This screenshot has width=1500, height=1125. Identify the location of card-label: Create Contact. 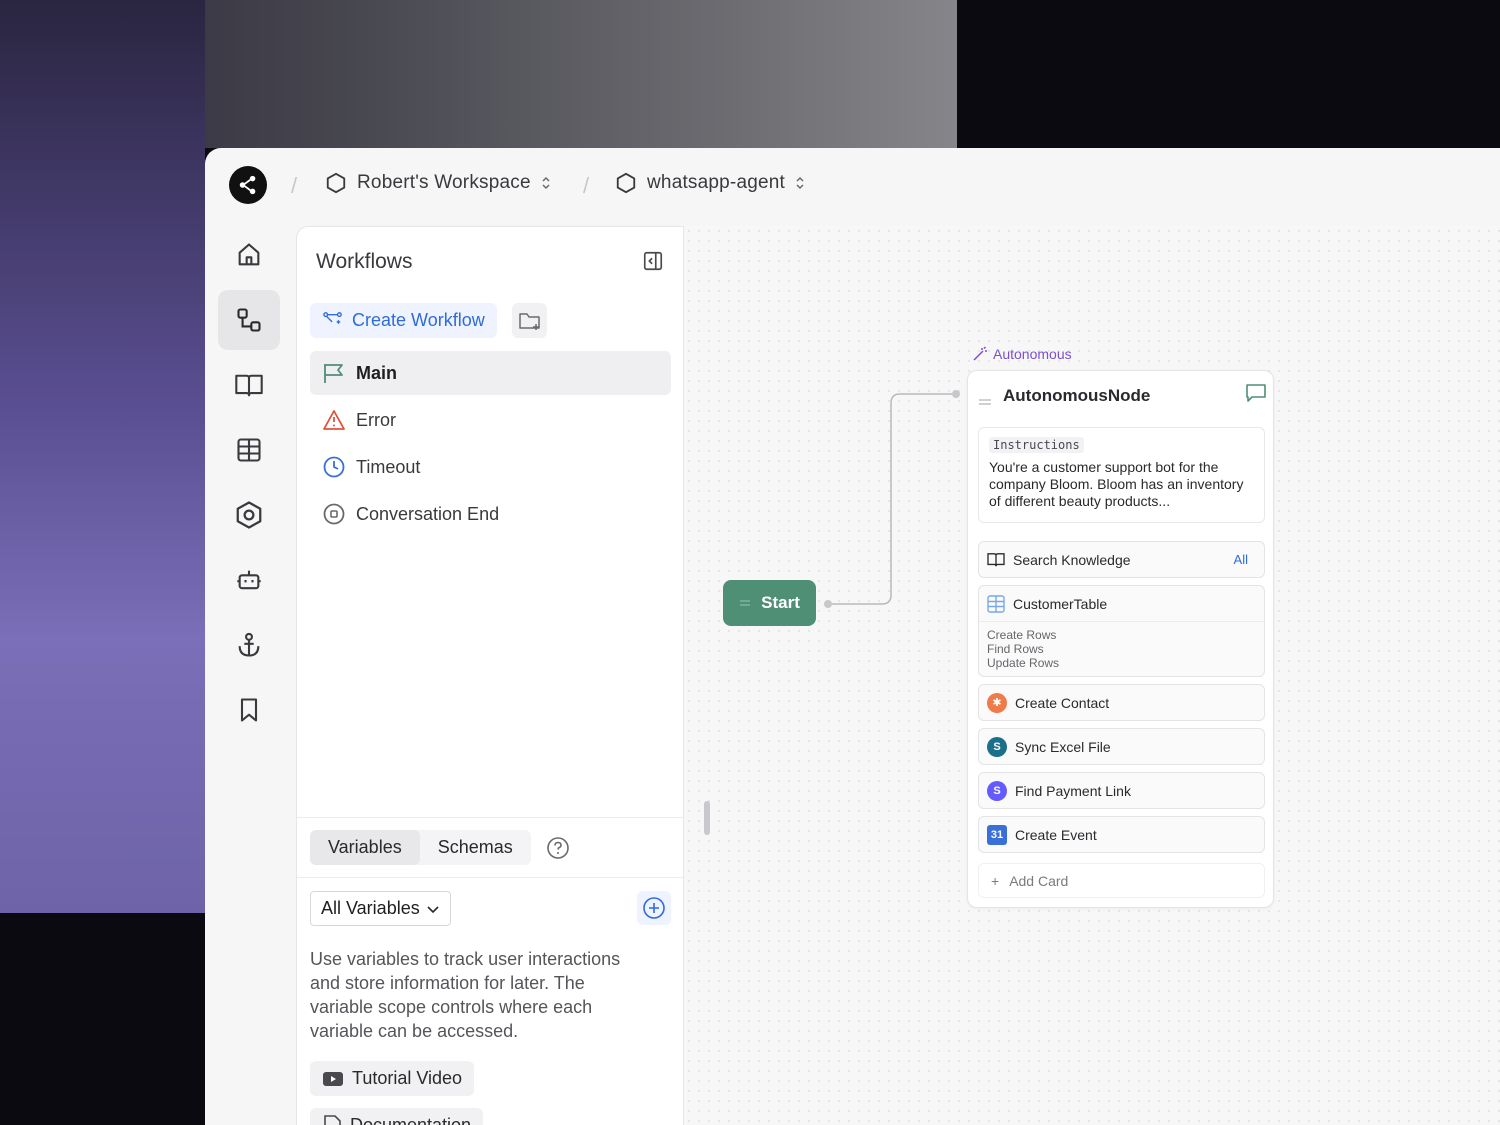
(1062, 702).